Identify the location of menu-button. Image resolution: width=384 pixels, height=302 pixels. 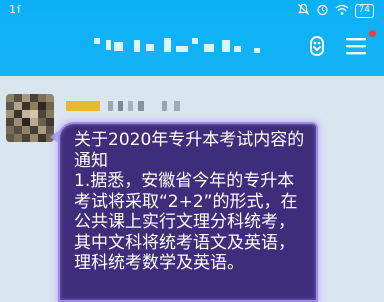
(356, 48).